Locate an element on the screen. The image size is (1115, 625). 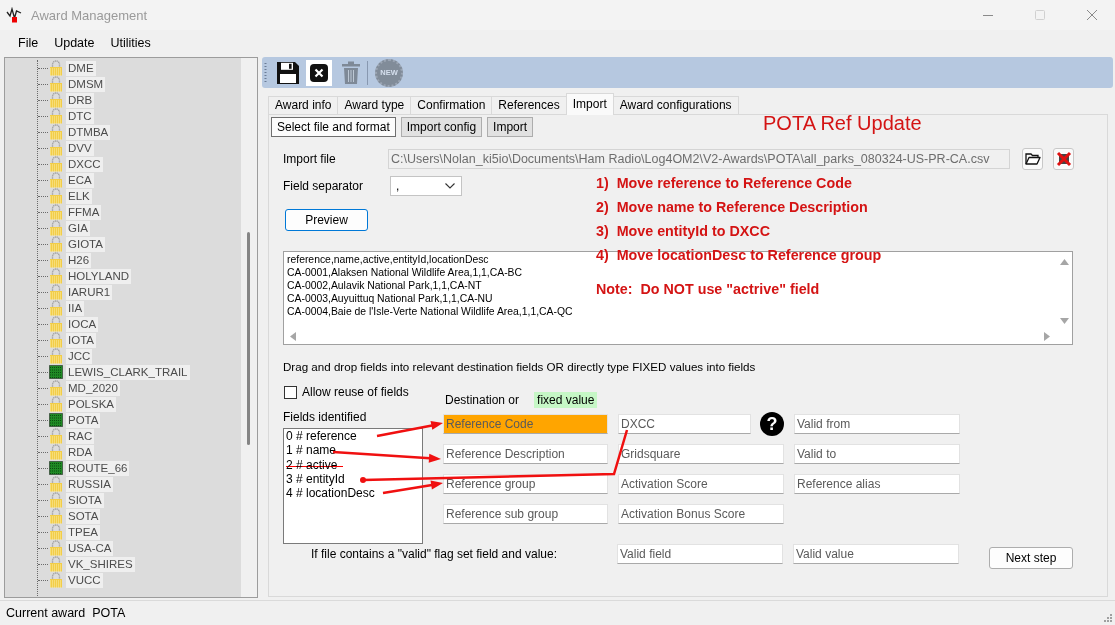
menu-item: Update is located at coordinates (74, 42).